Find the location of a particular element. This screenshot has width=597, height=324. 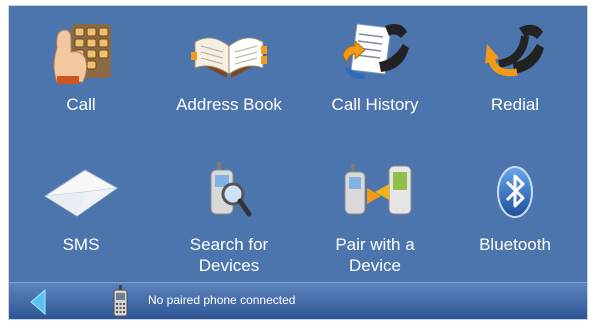

search-for-devices-button: Search for Devices is located at coordinates (229, 211).